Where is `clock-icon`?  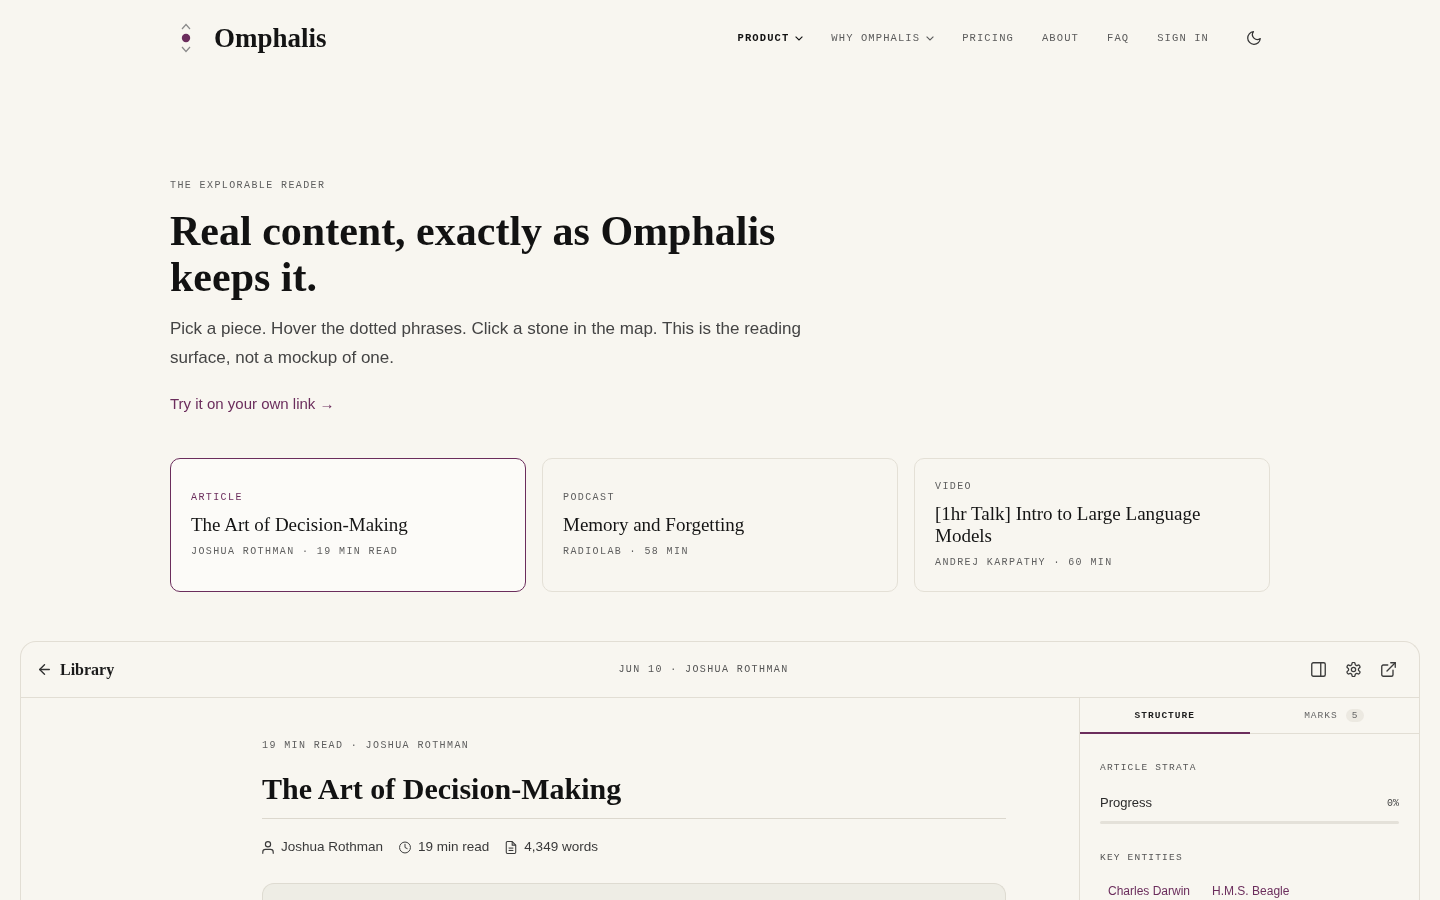
clock-icon is located at coordinates (405, 847).